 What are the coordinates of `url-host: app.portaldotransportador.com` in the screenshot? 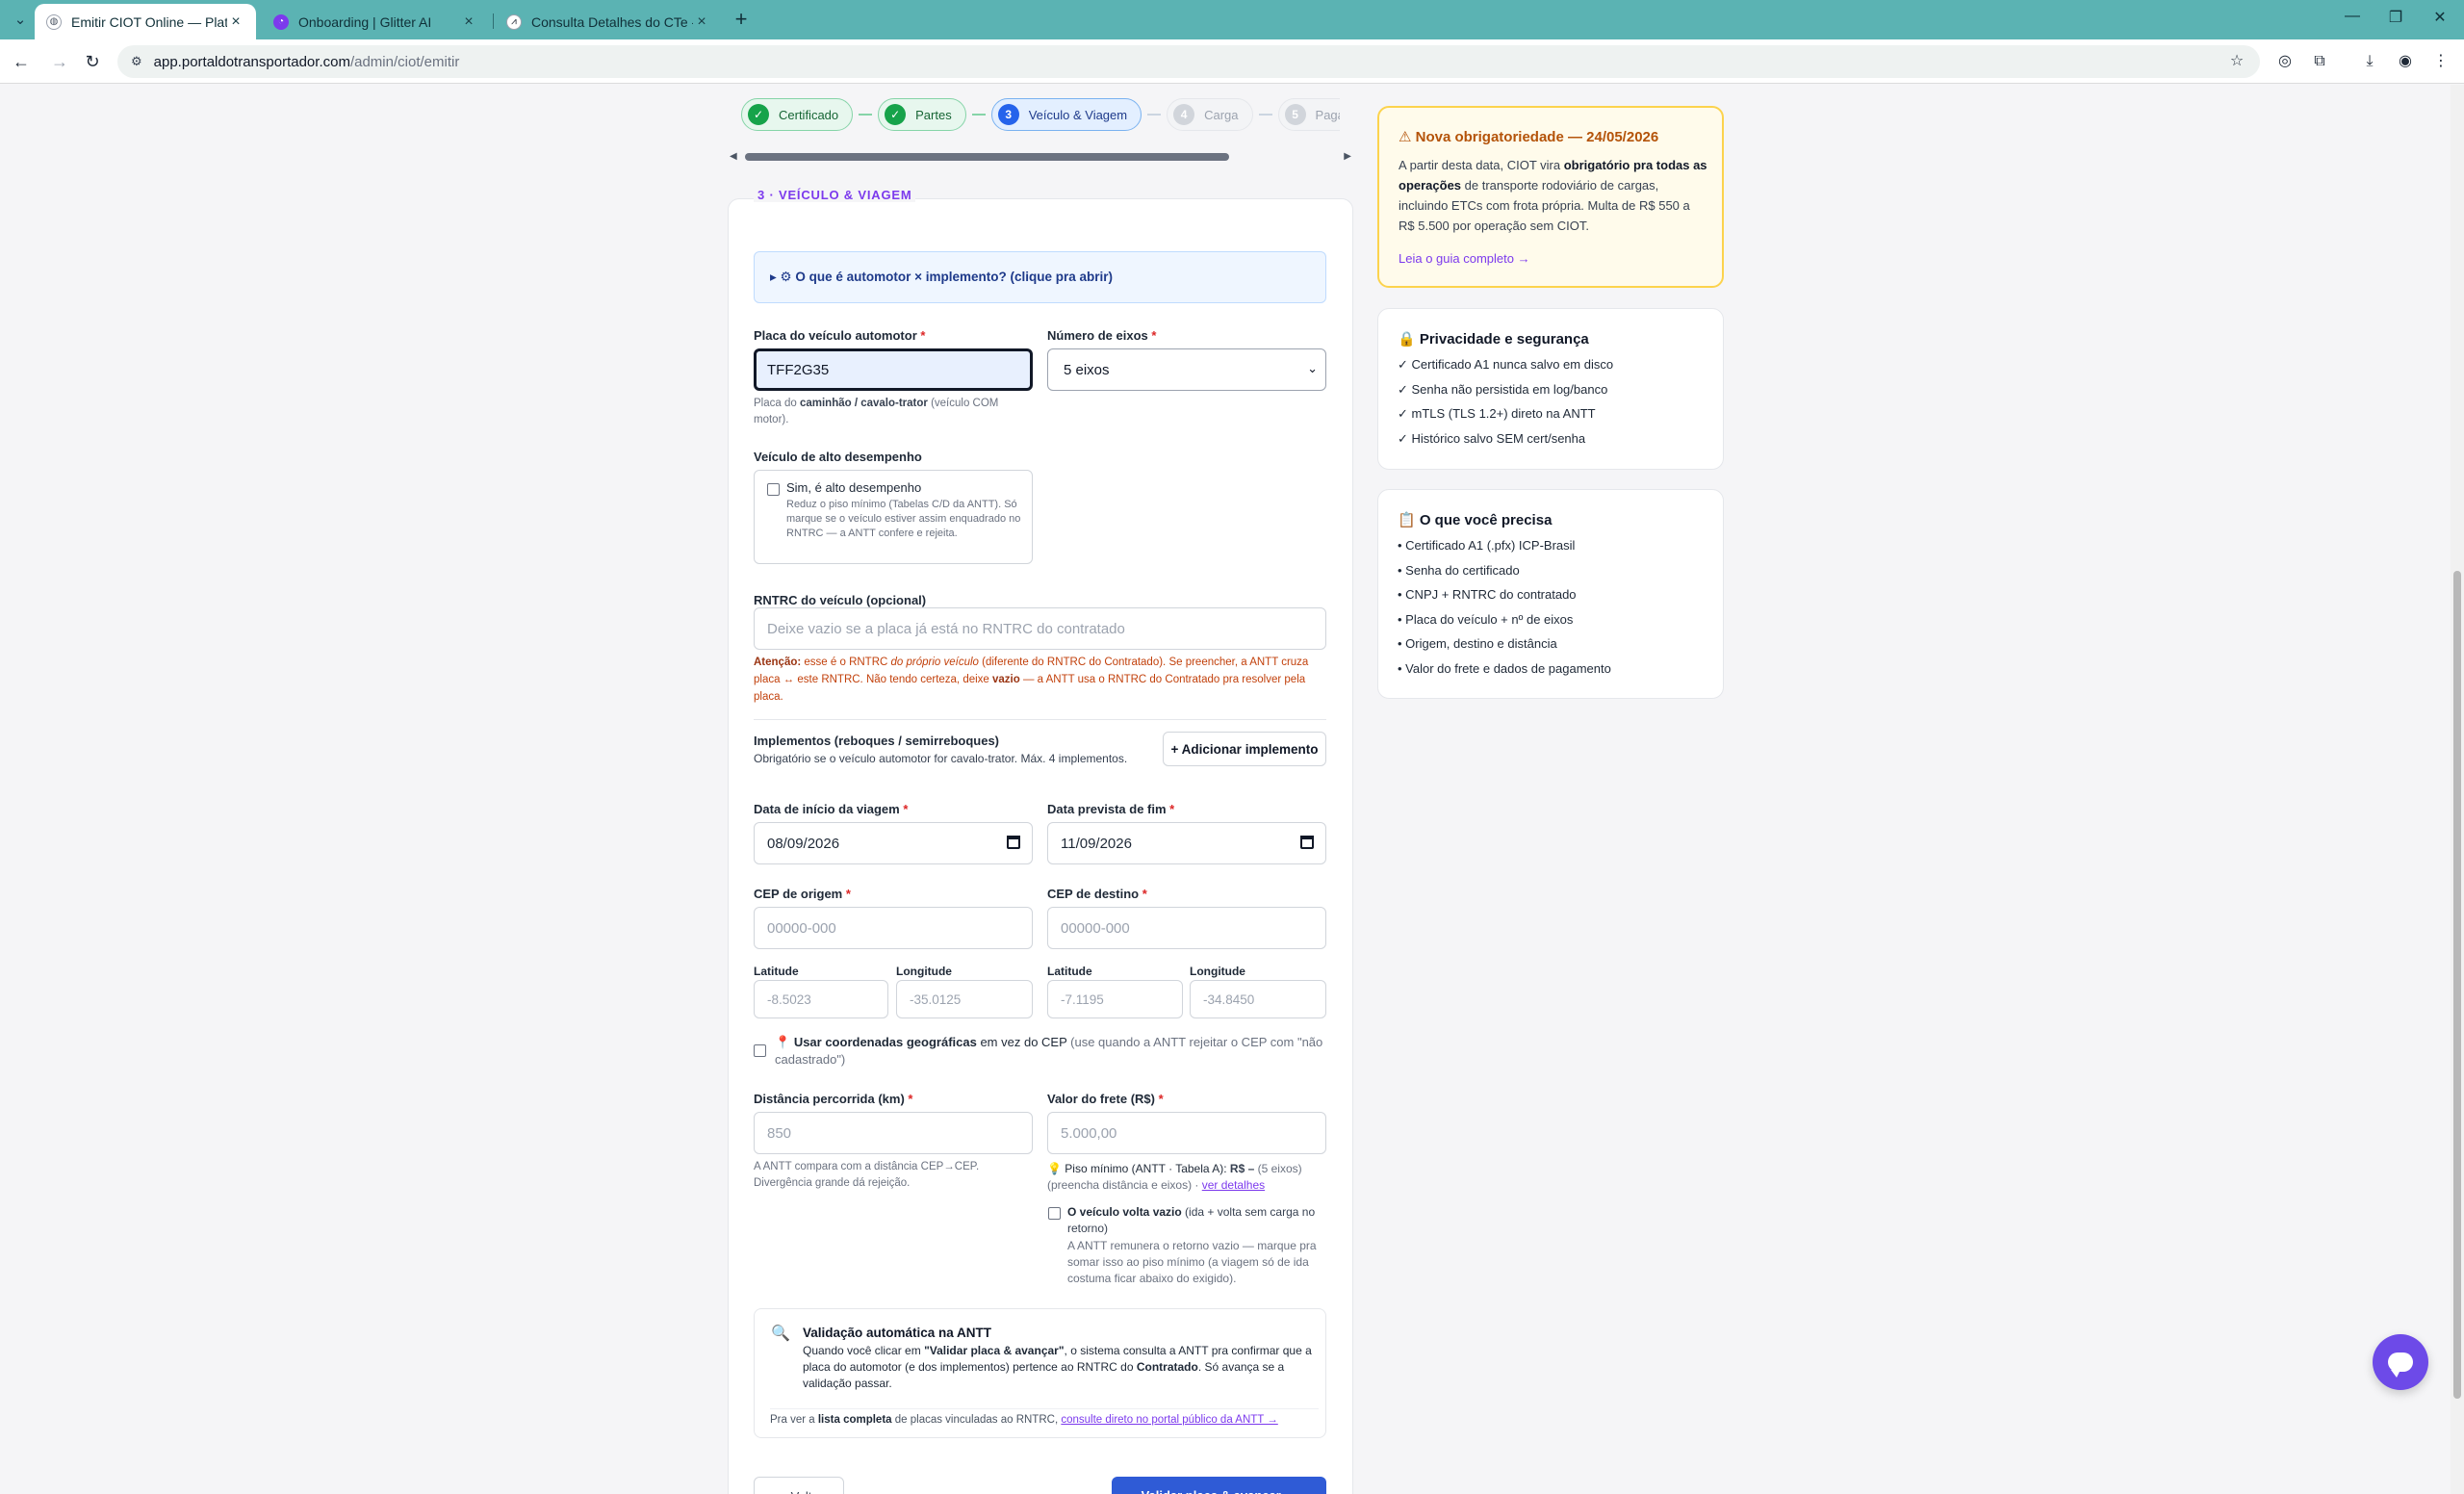 It's located at (251, 62).